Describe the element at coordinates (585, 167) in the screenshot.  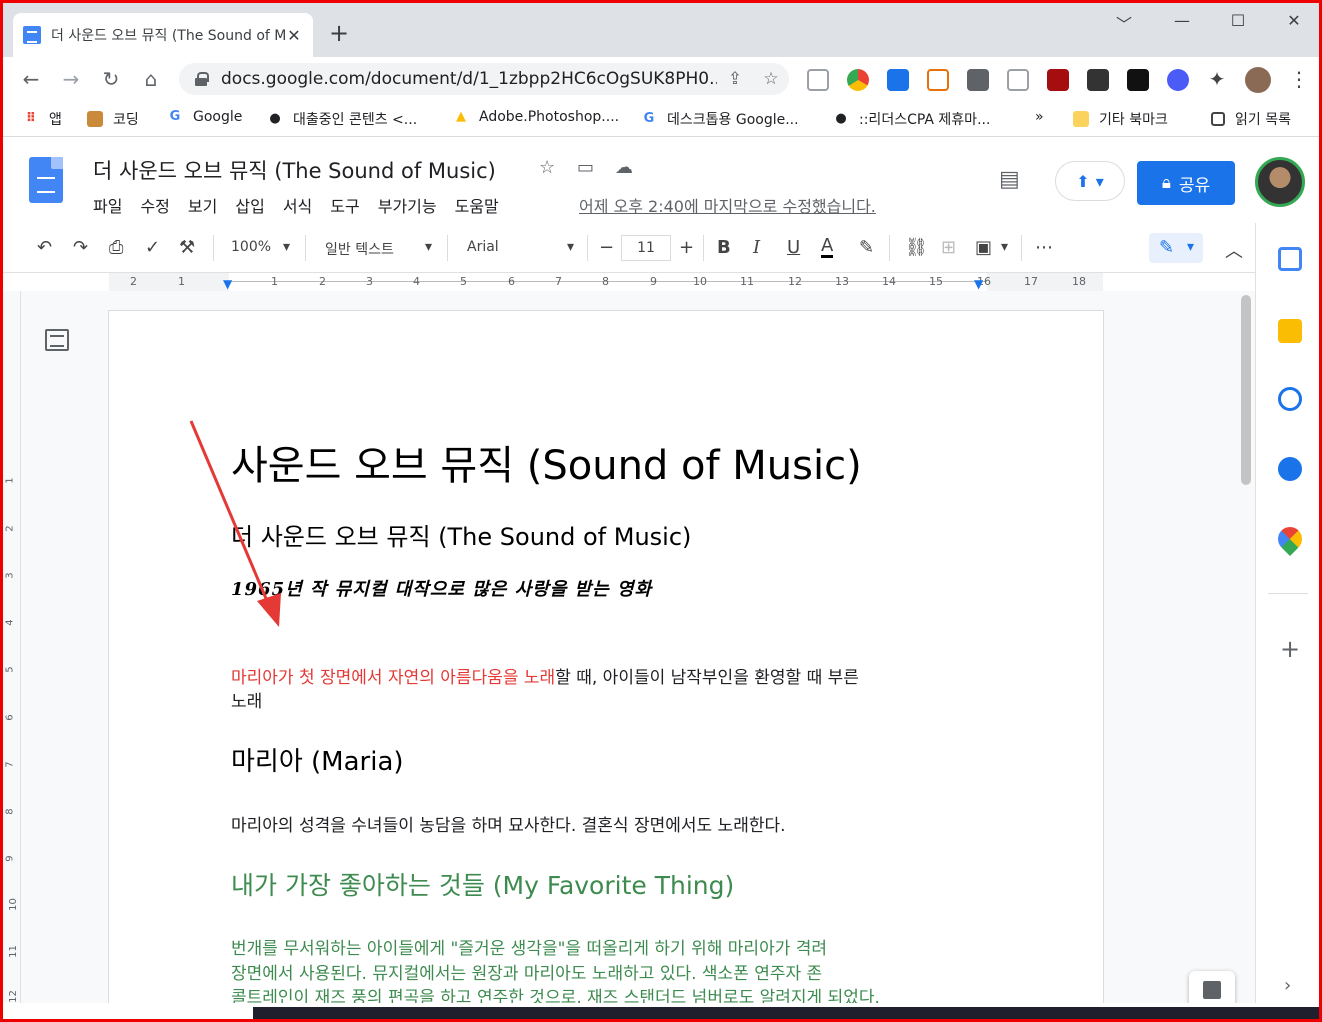
I see `move-folder-icon: ▭` at that location.